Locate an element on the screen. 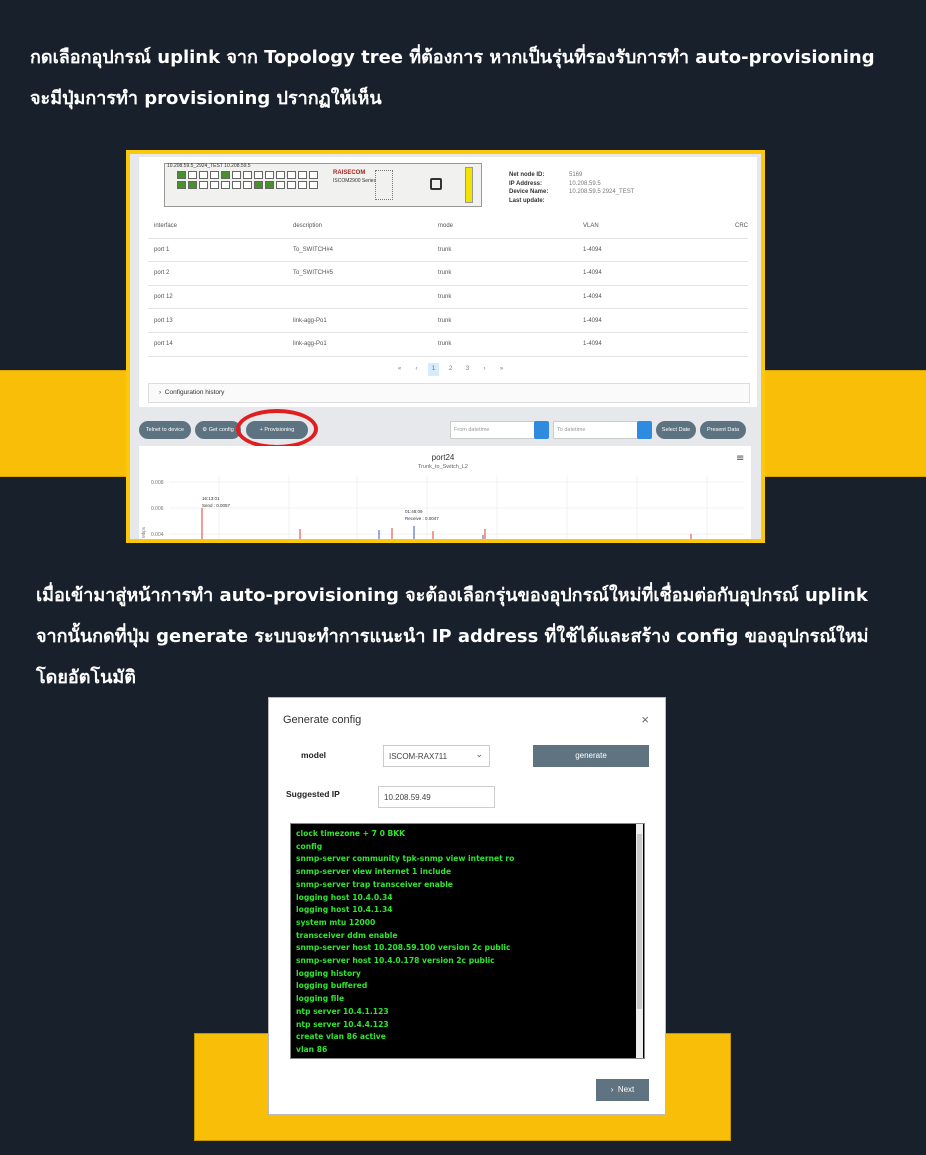  pagination: « ‹ 1 2 3 › » is located at coordinates (450, 369).